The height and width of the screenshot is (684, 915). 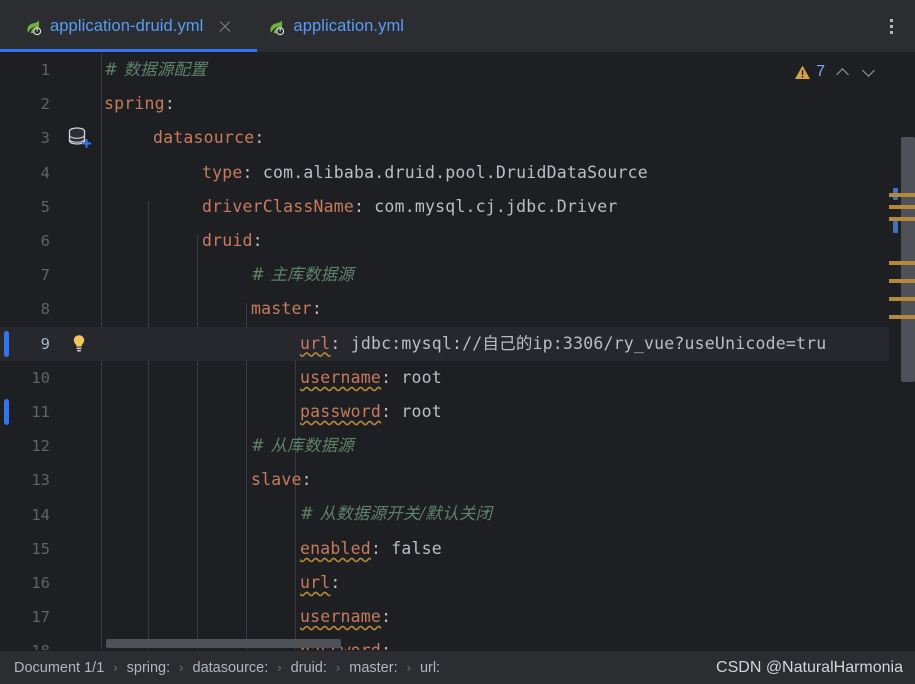 What do you see at coordinates (908, 259) in the screenshot?
I see `vertical-scrollbar-thumb` at bounding box center [908, 259].